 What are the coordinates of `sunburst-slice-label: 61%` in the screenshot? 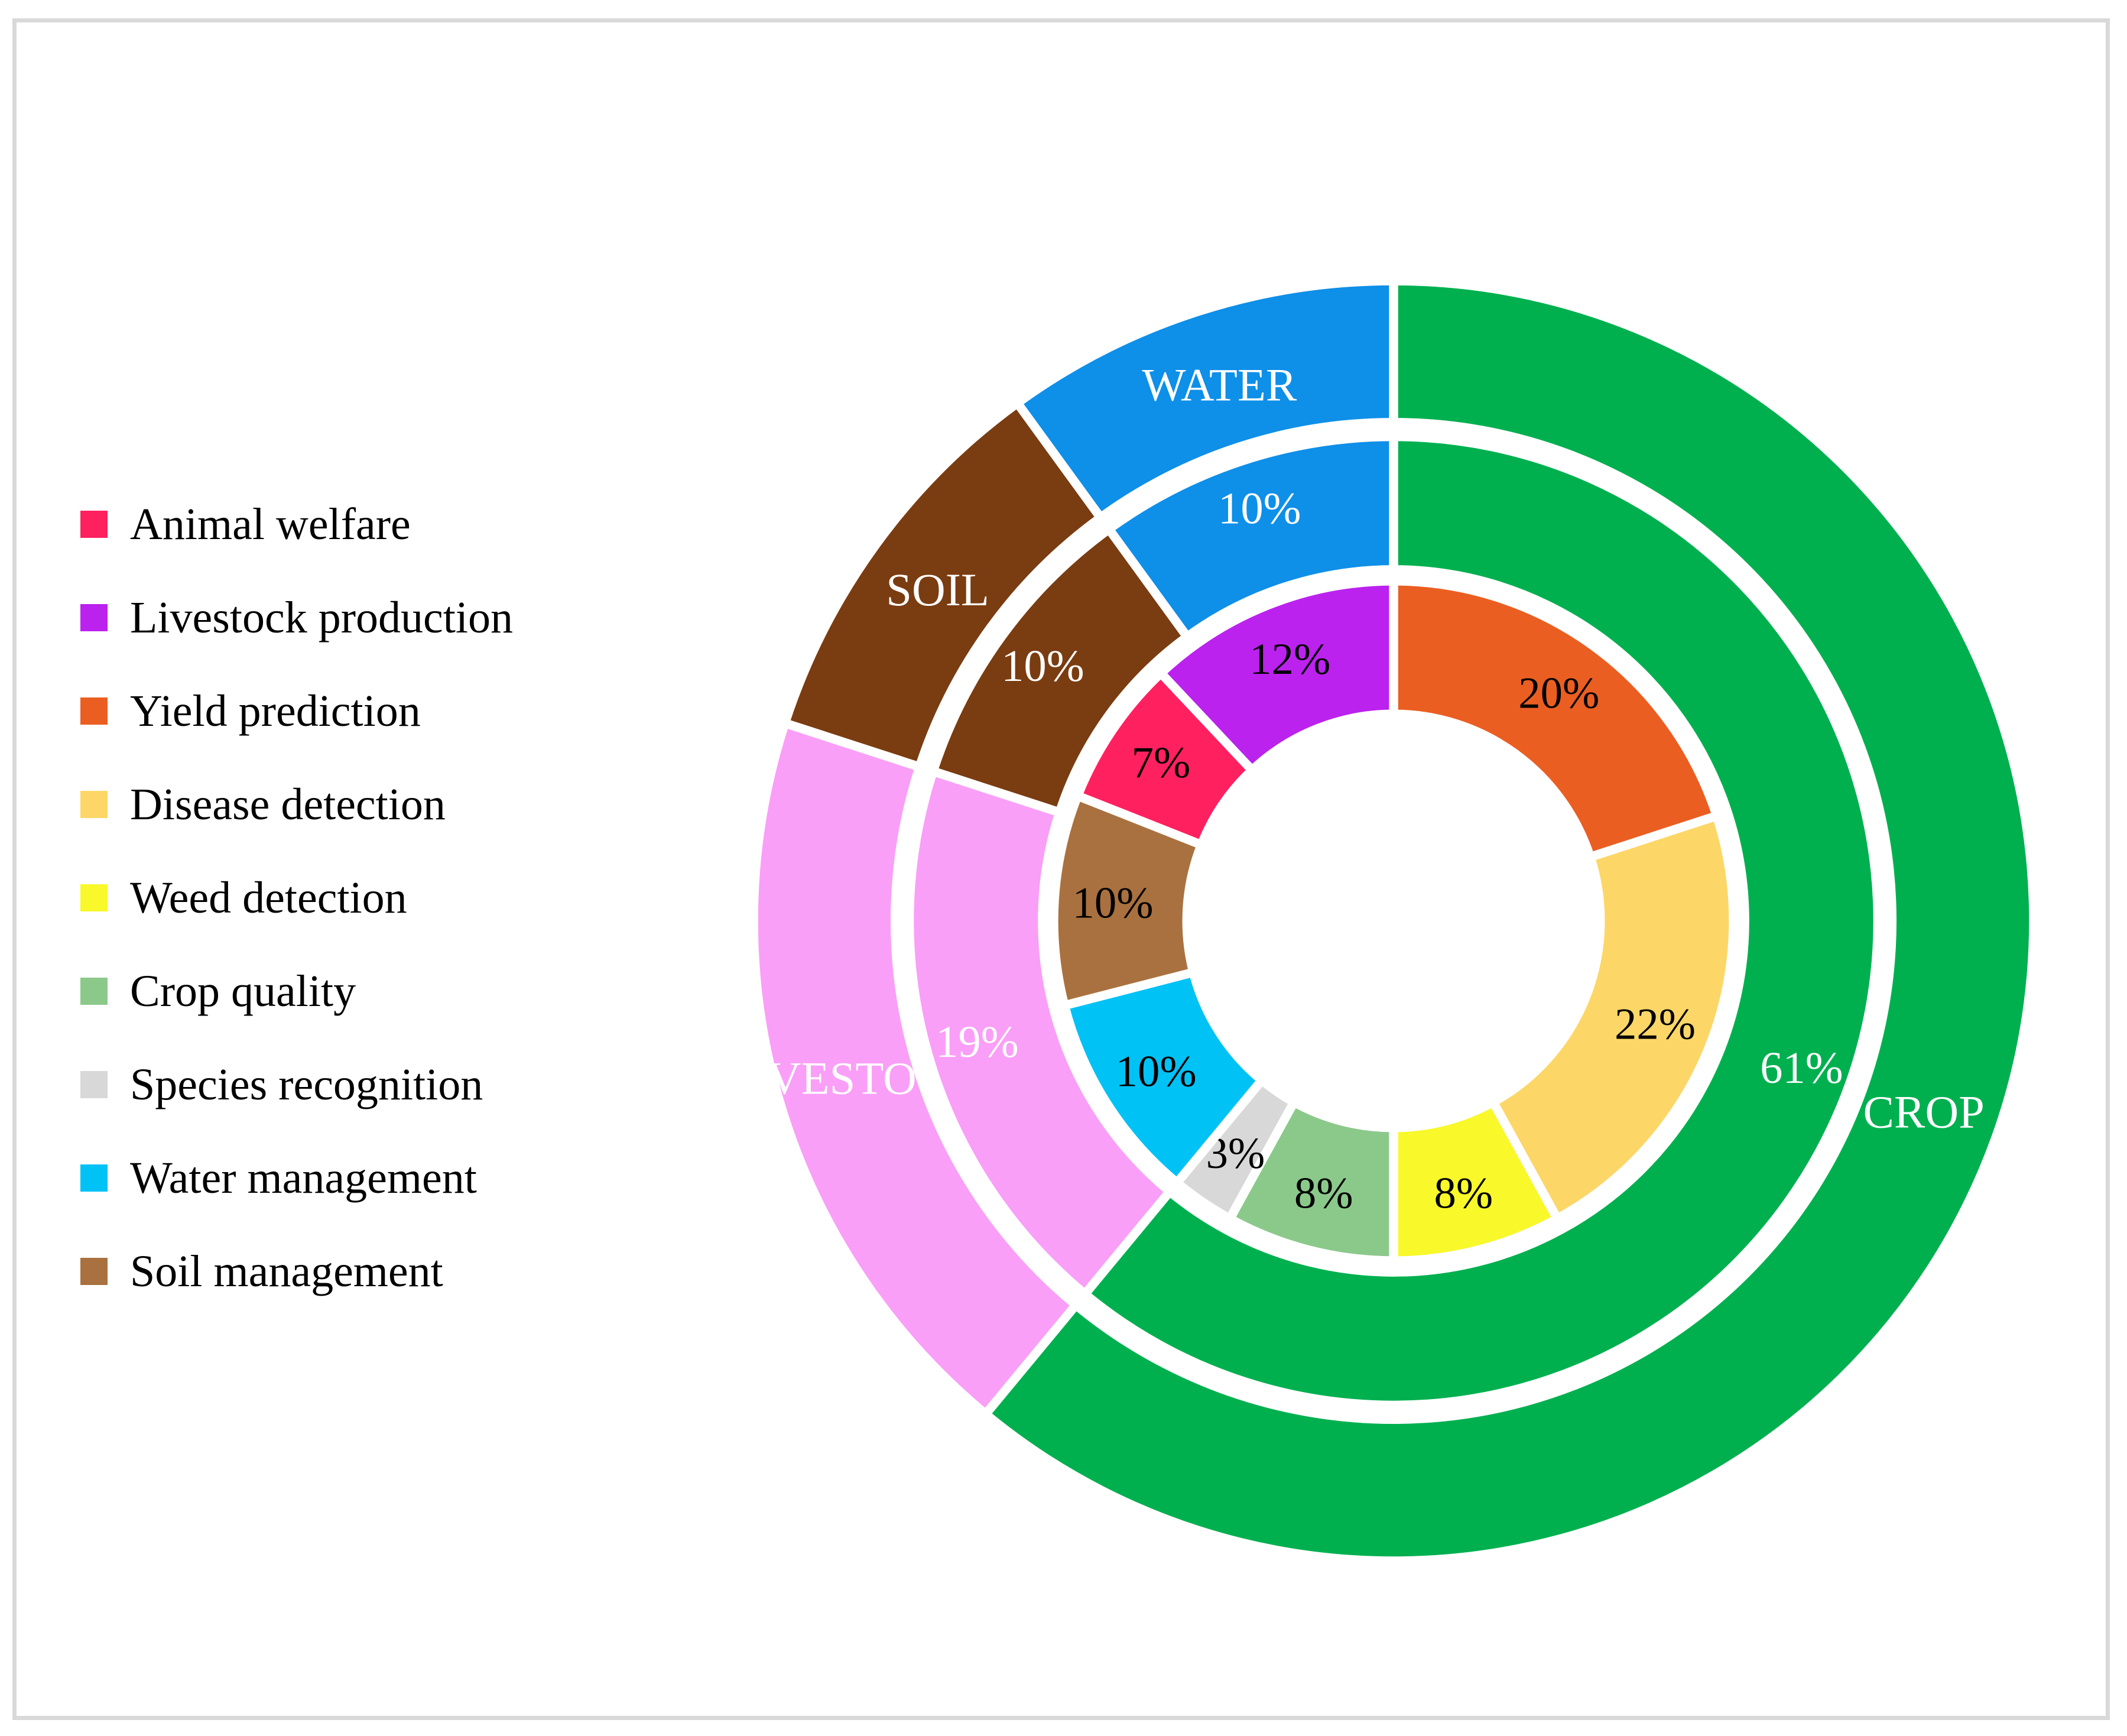 It's located at (1801, 1068).